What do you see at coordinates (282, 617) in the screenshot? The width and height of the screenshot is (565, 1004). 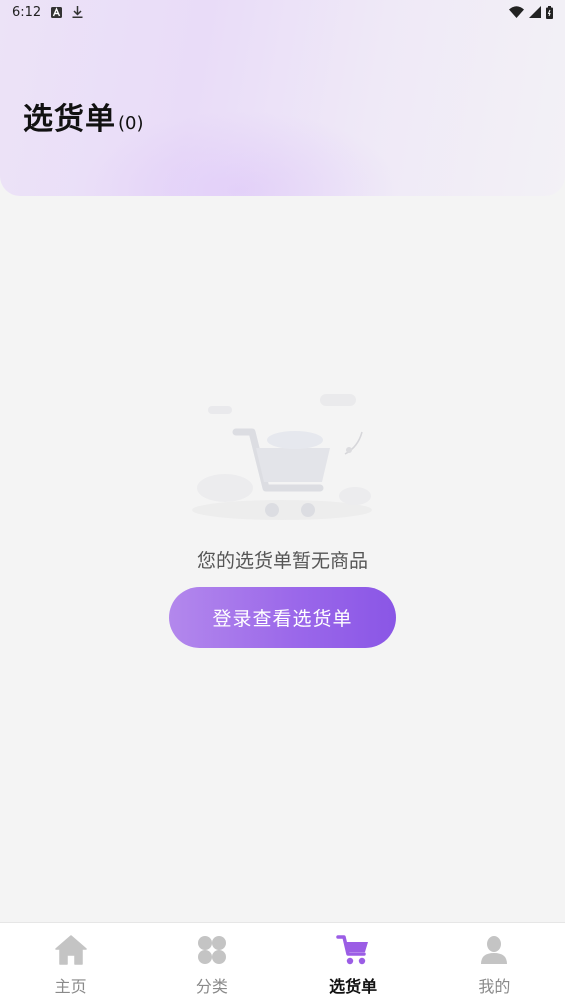 I see `login-to-view-button: 登录查看选货单` at bounding box center [282, 617].